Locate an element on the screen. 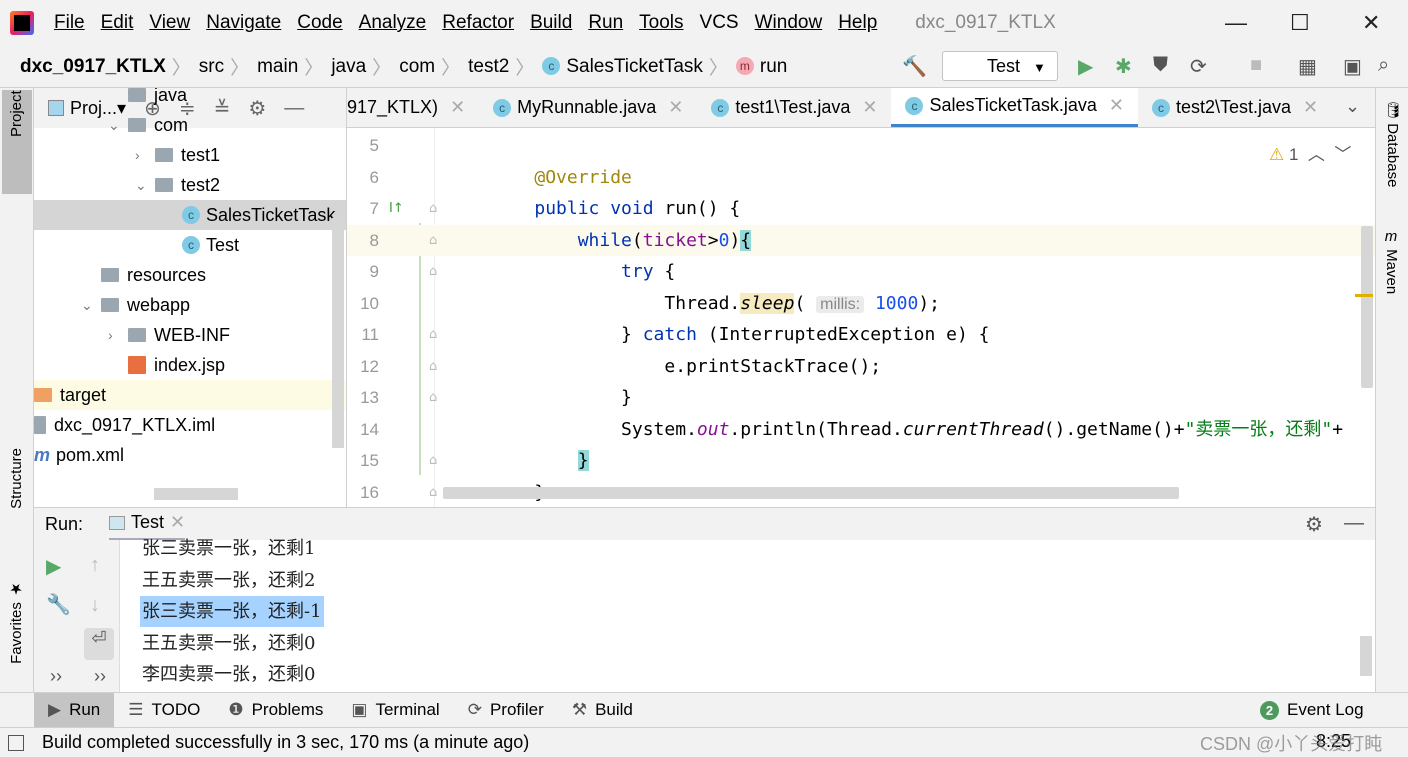 The image size is (1408, 757). maven-tool-tab: m Maven is located at coordinates (1391, 261).